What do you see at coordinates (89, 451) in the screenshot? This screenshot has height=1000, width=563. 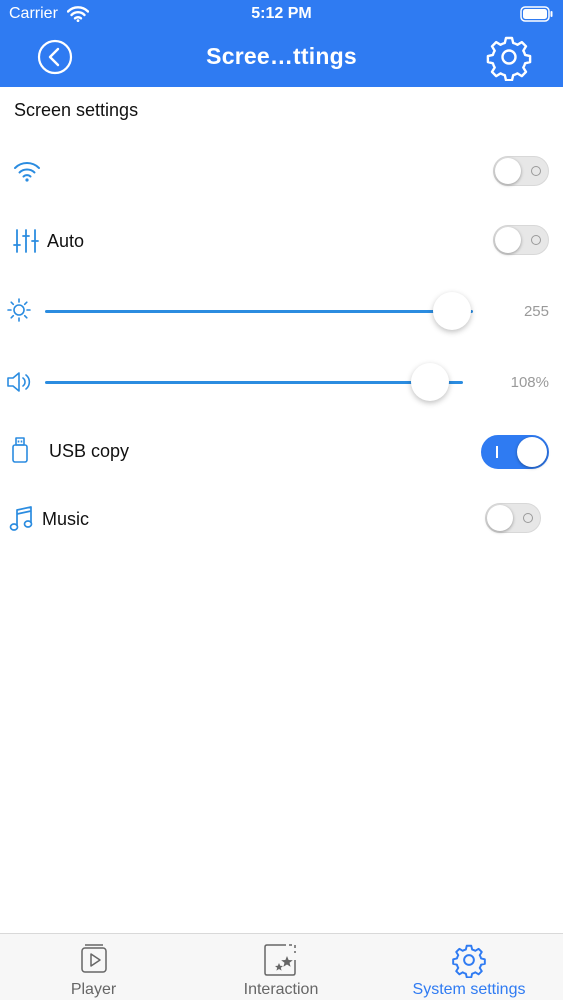 I see `usb-copy-label: USB copy` at bounding box center [89, 451].